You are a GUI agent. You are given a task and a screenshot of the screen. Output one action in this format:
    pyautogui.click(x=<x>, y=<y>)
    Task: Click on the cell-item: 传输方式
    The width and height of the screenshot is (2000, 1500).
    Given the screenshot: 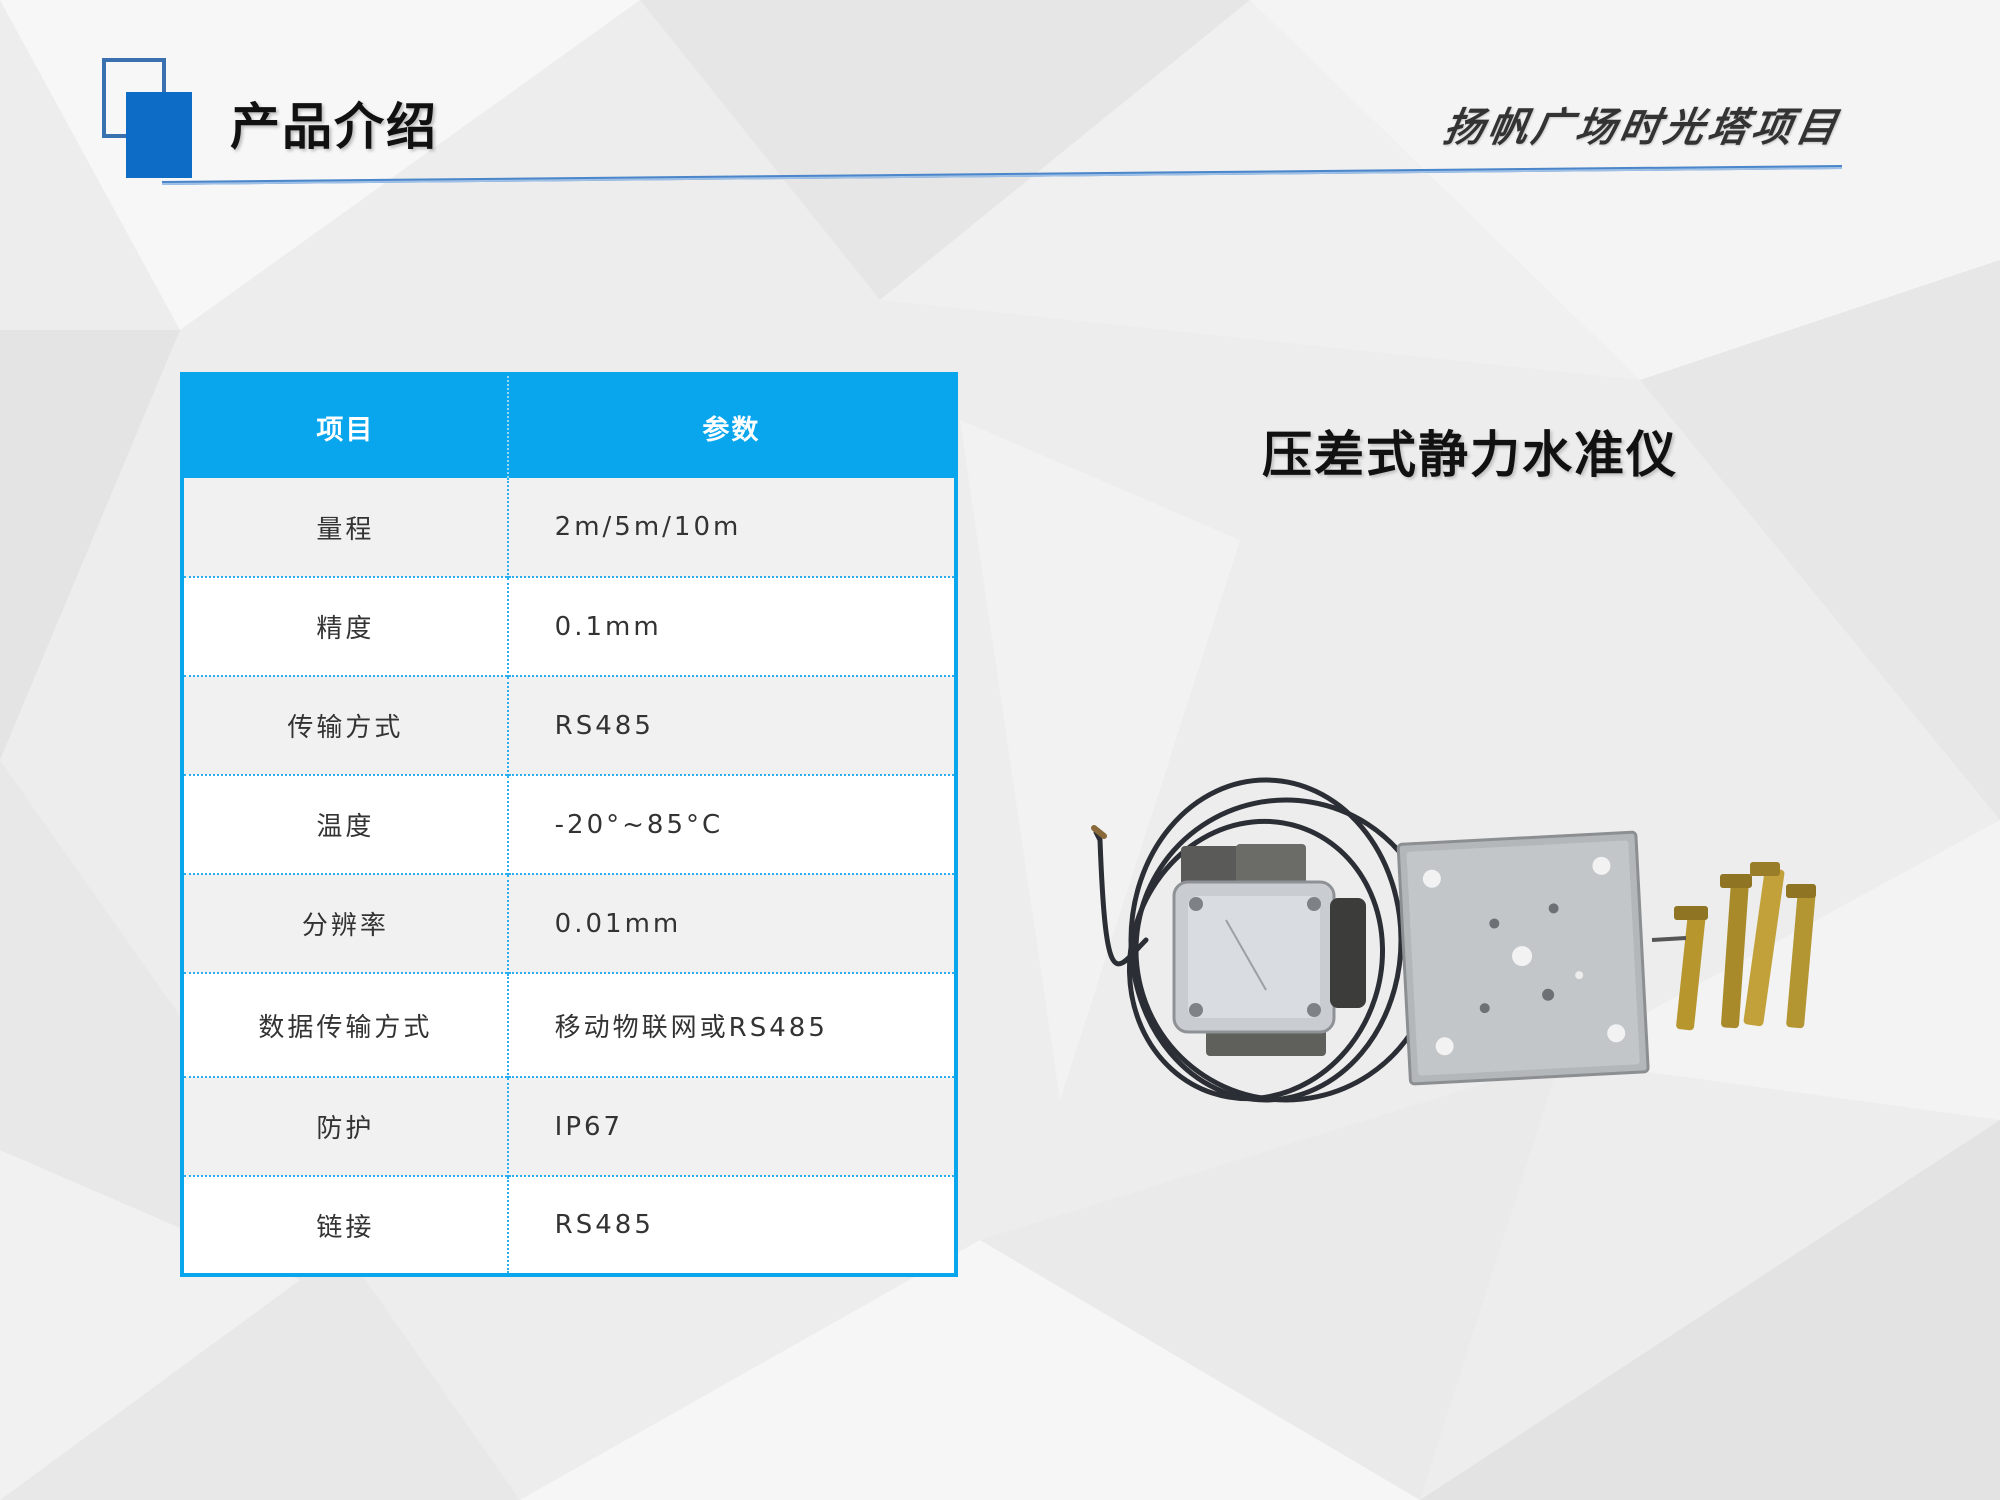 What is the action you would take?
    pyautogui.click(x=345, y=725)
    